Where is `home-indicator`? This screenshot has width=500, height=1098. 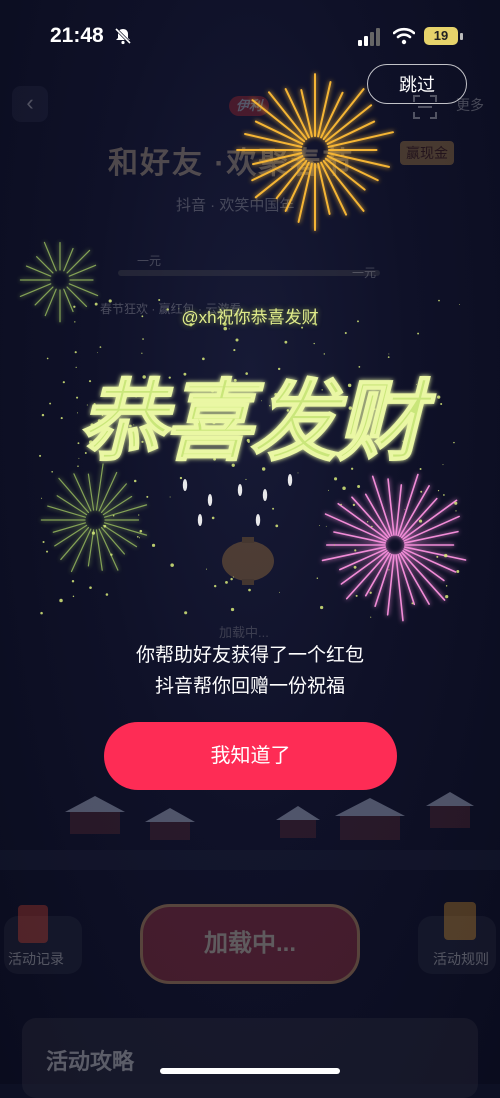
home-indicator is located at coordinates (250, 1071).